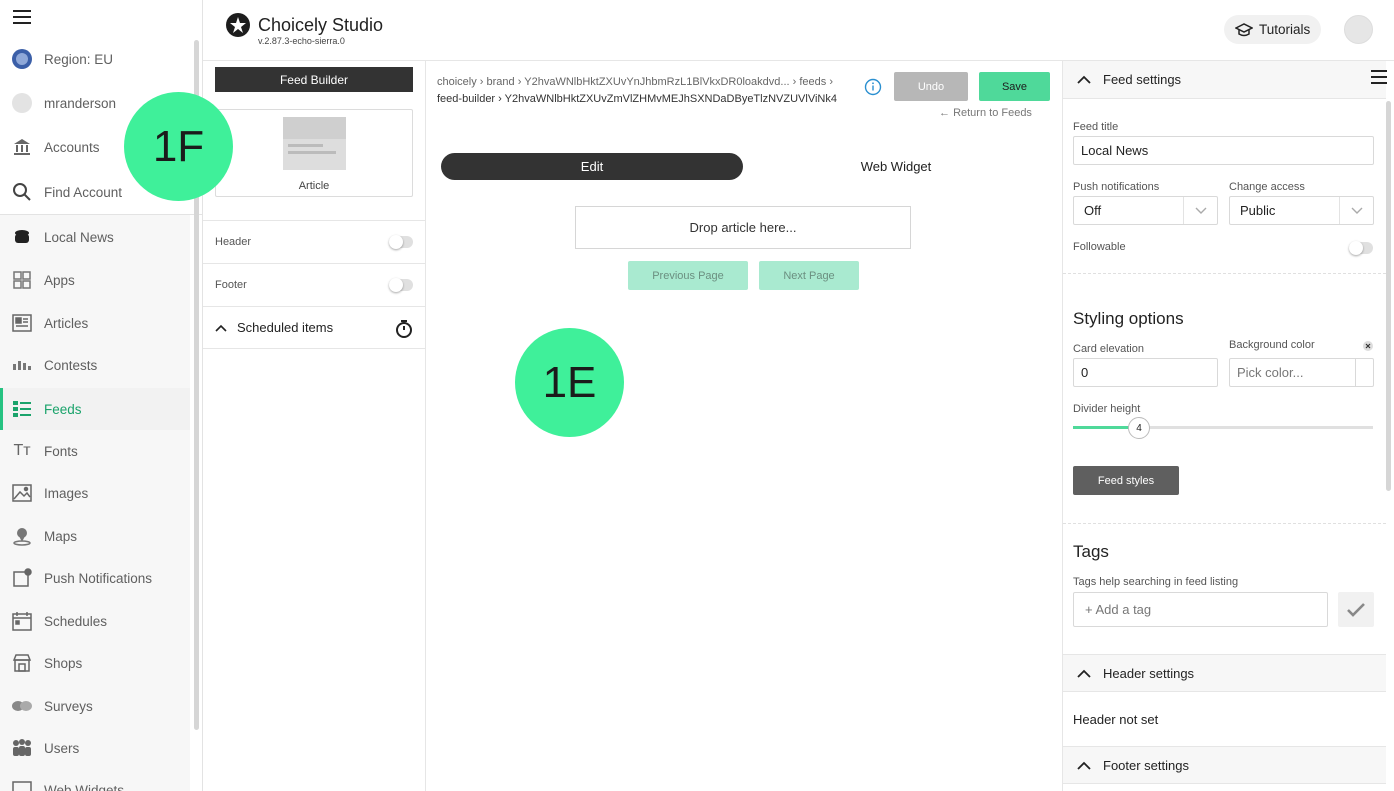 This screenshot has width=1394, height=791. I want to click on breadcrumb-link: choicely, so click(457, 82).